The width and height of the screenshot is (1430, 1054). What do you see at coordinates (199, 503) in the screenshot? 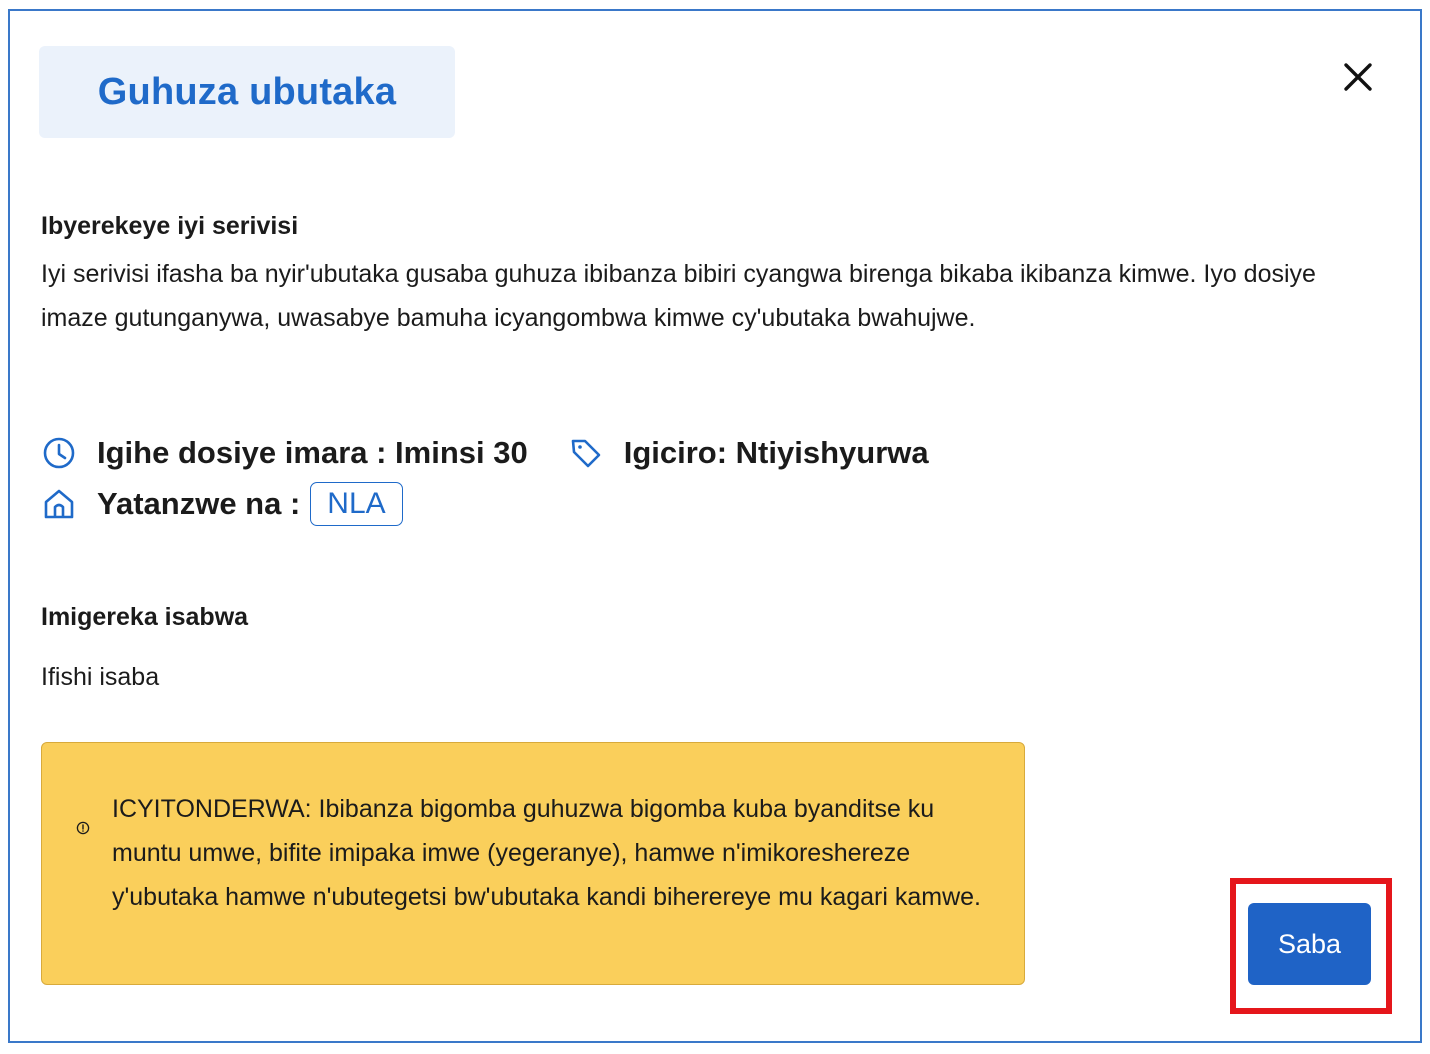
I see `provider-label: Yatanzwe na :` at bounding box center [199, 503].